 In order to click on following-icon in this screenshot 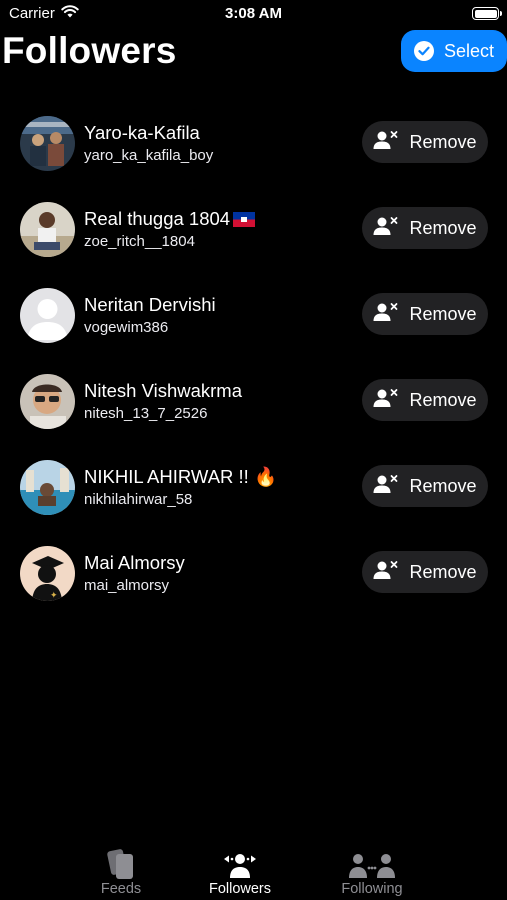, I will do `click(372, 862)`.